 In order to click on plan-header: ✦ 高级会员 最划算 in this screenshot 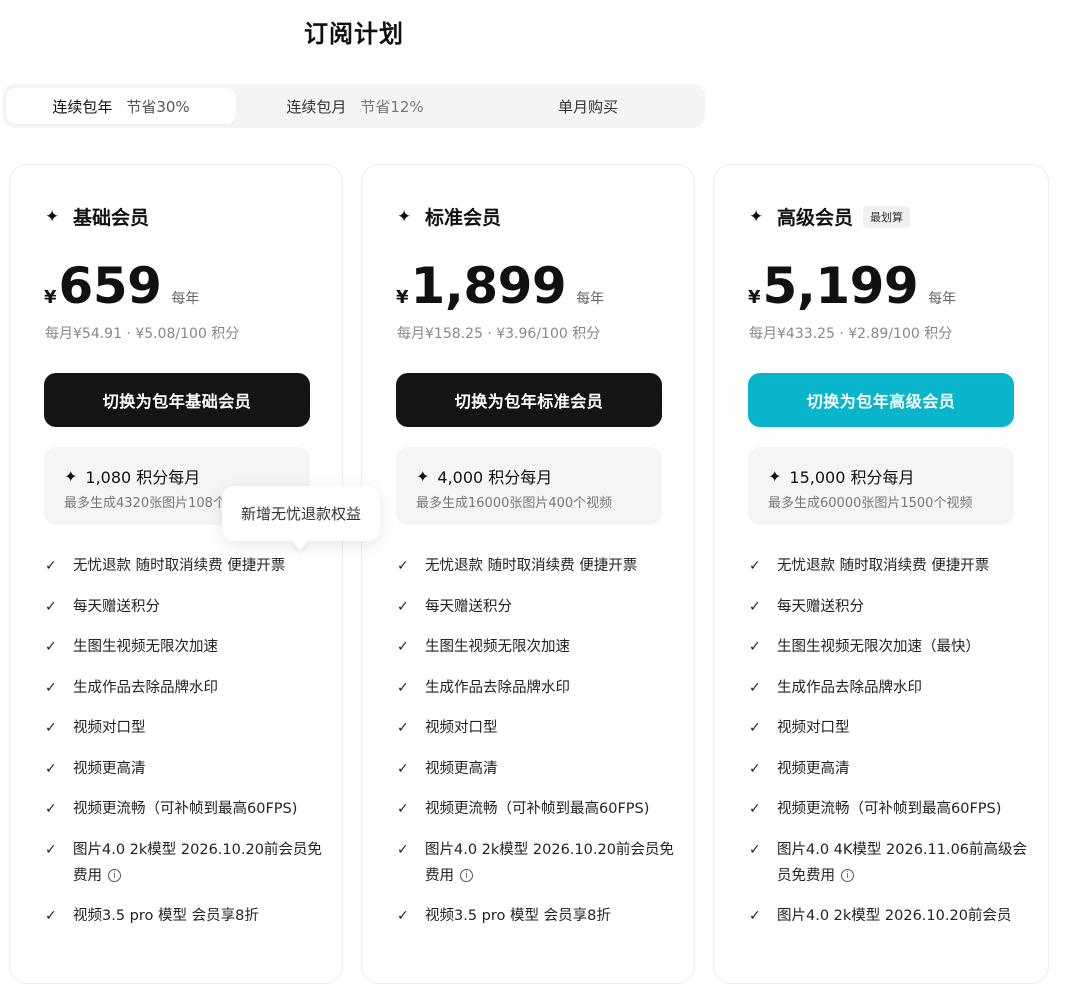, I will do `click(830, 216)`.